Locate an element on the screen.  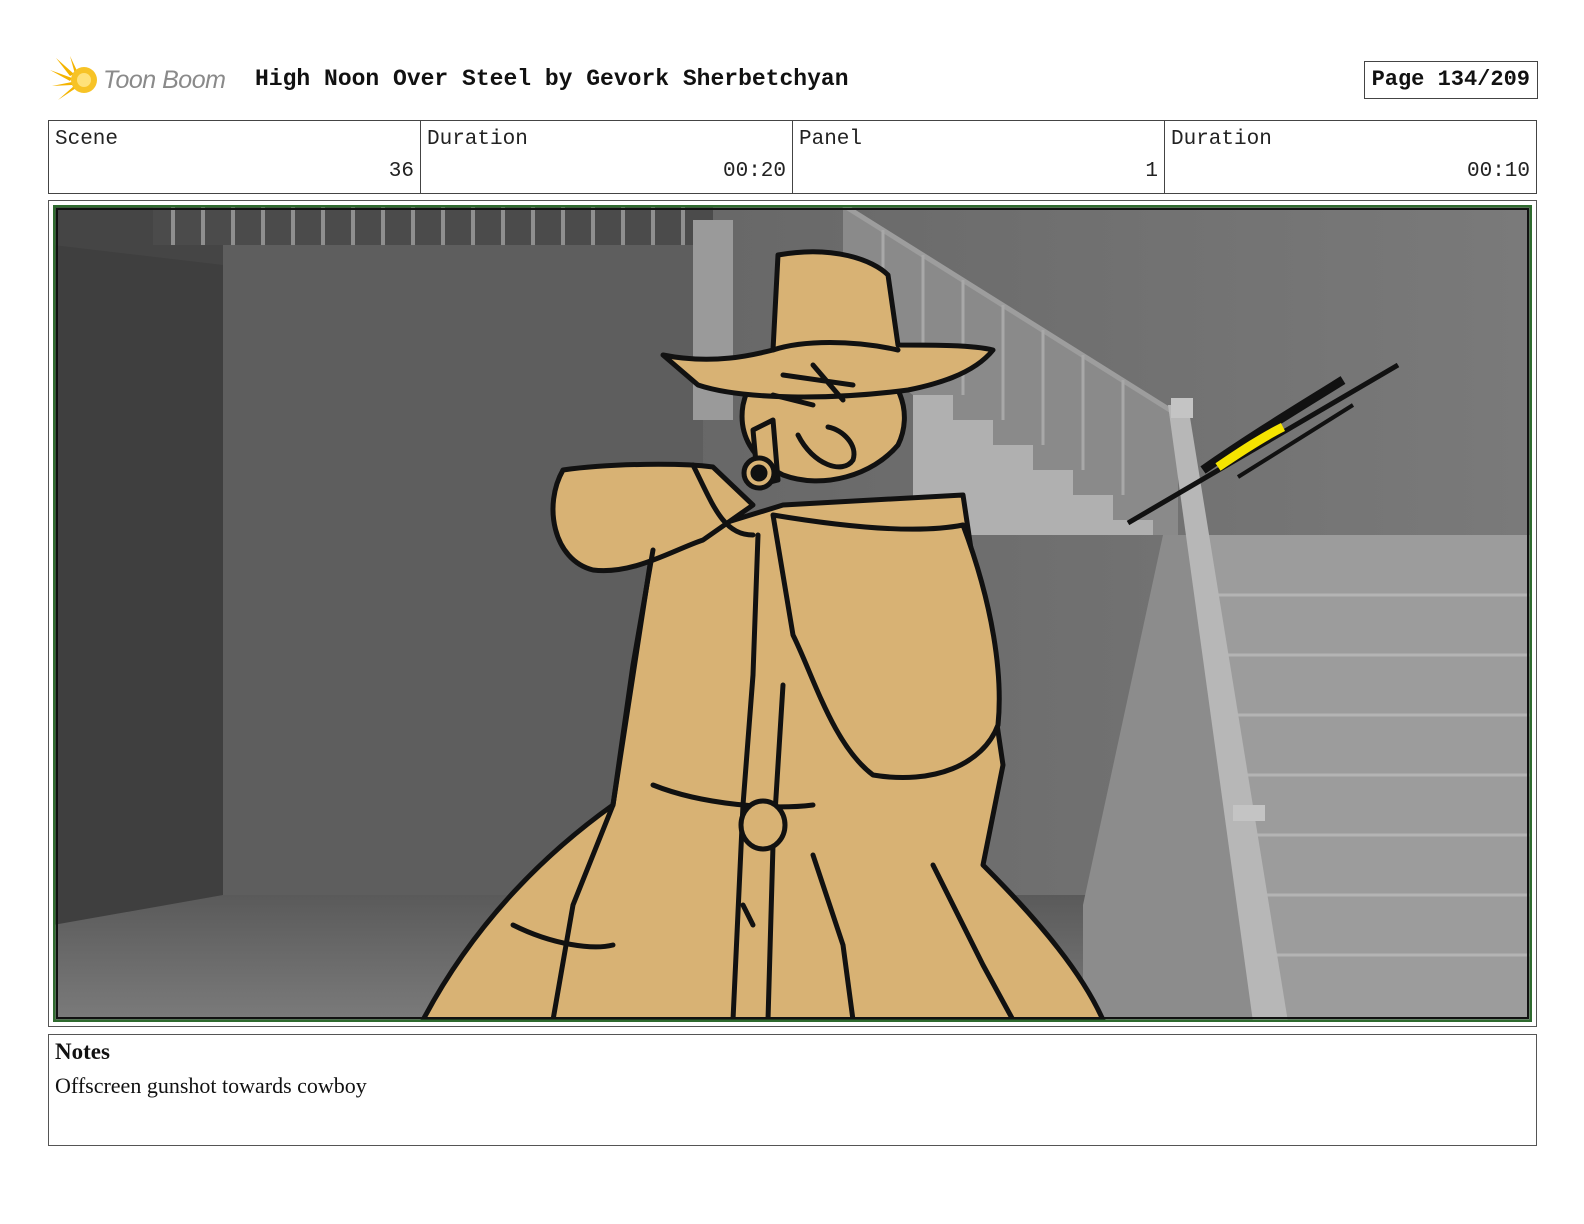
logo-text: Toon Boom is located at coordinates (164, 80).